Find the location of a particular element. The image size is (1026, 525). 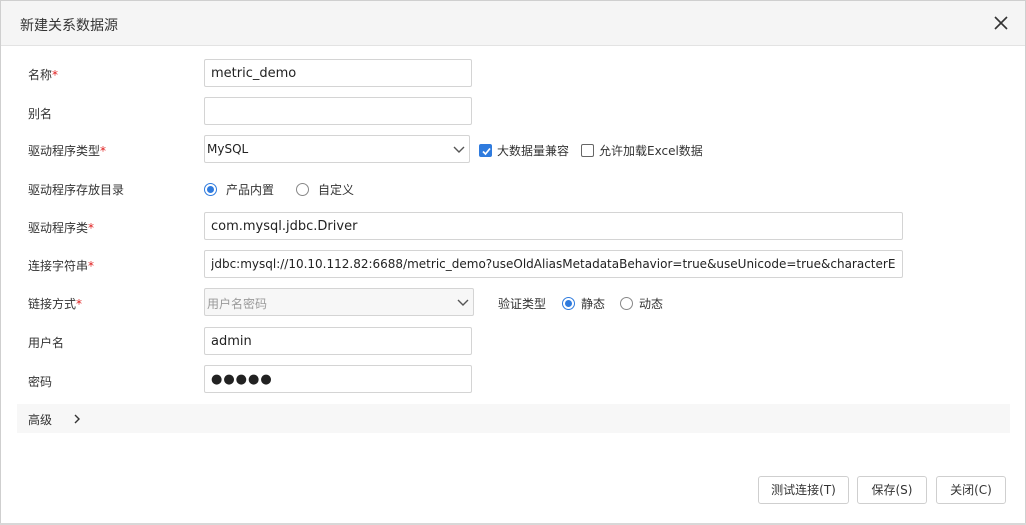

advanced-section-toggle: 高级 is located at coordinates (513, 418).